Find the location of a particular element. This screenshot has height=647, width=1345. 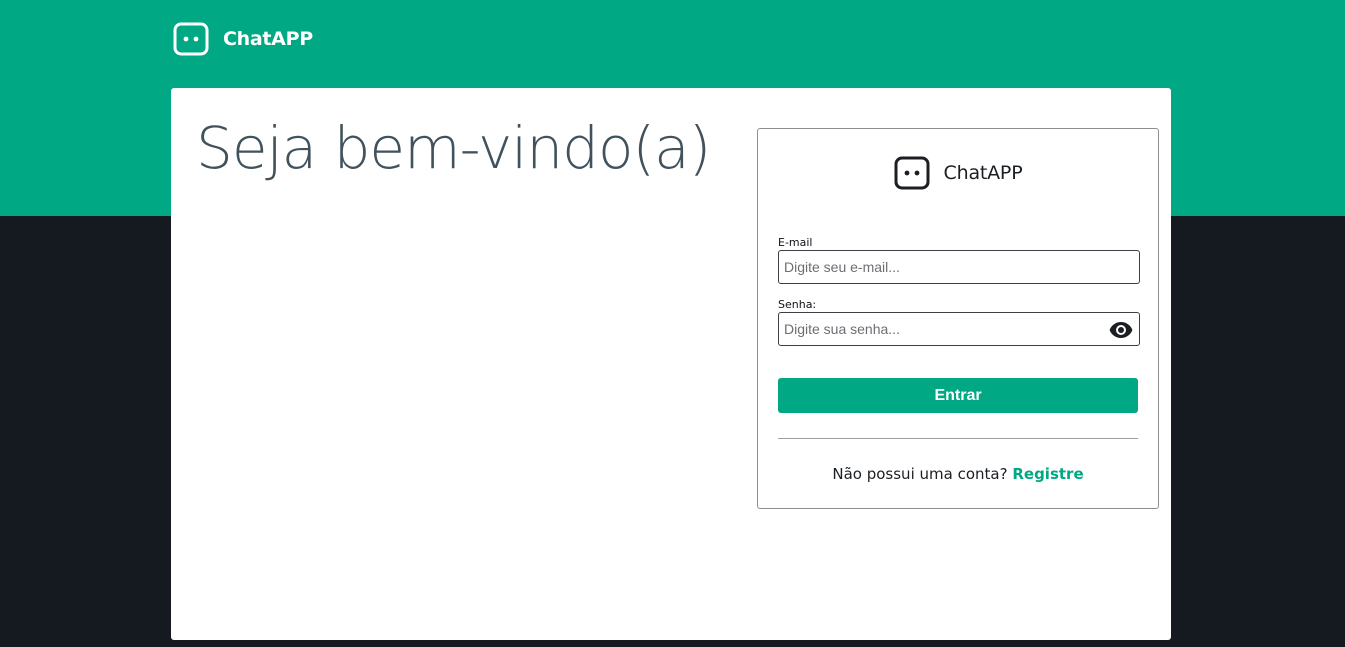

email-field is located at coordinates (959, 267).